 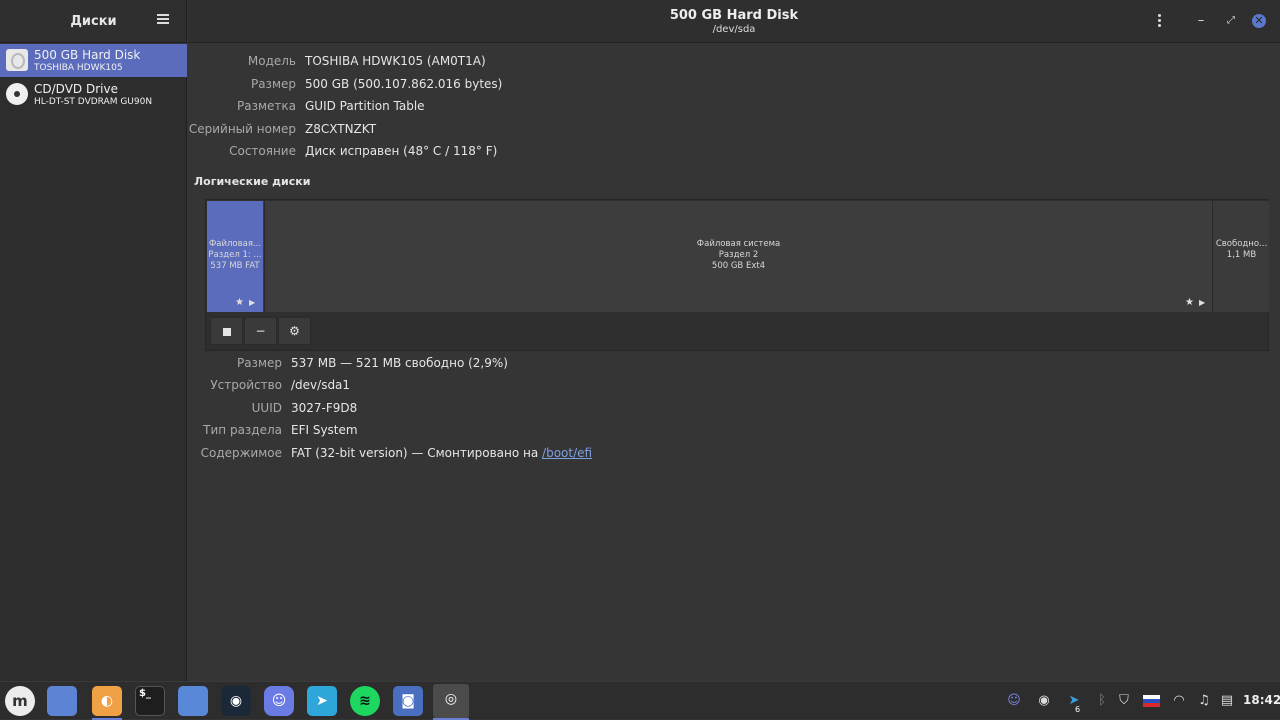 I want to click on mount-point-link: /boot/efi, so click(x=567, y=453).